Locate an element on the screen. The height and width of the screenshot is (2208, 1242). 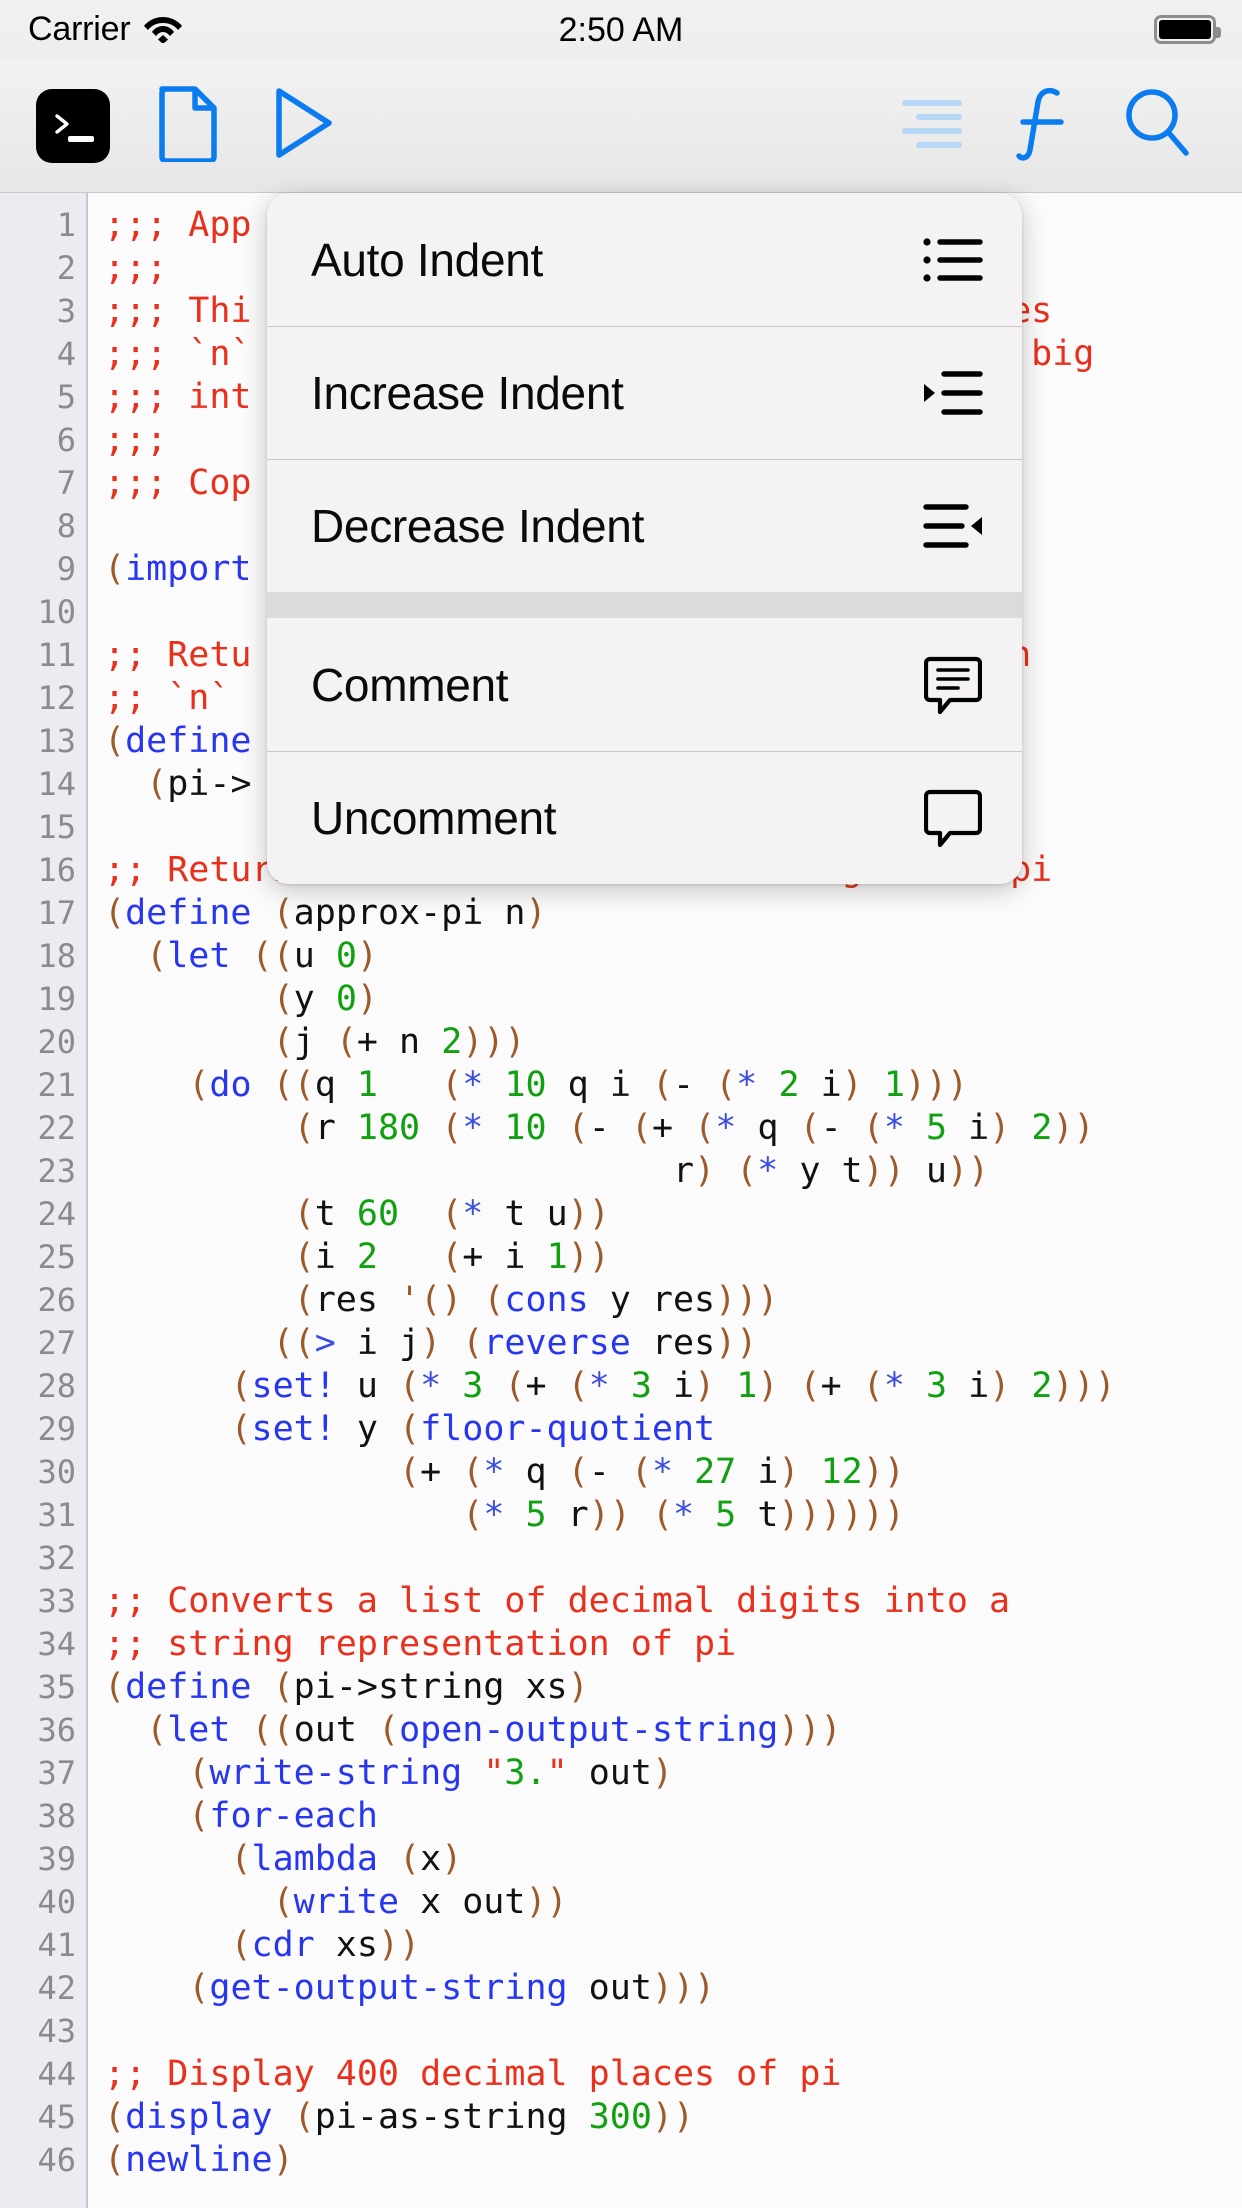
run-button is located at coordinates (304, 125).